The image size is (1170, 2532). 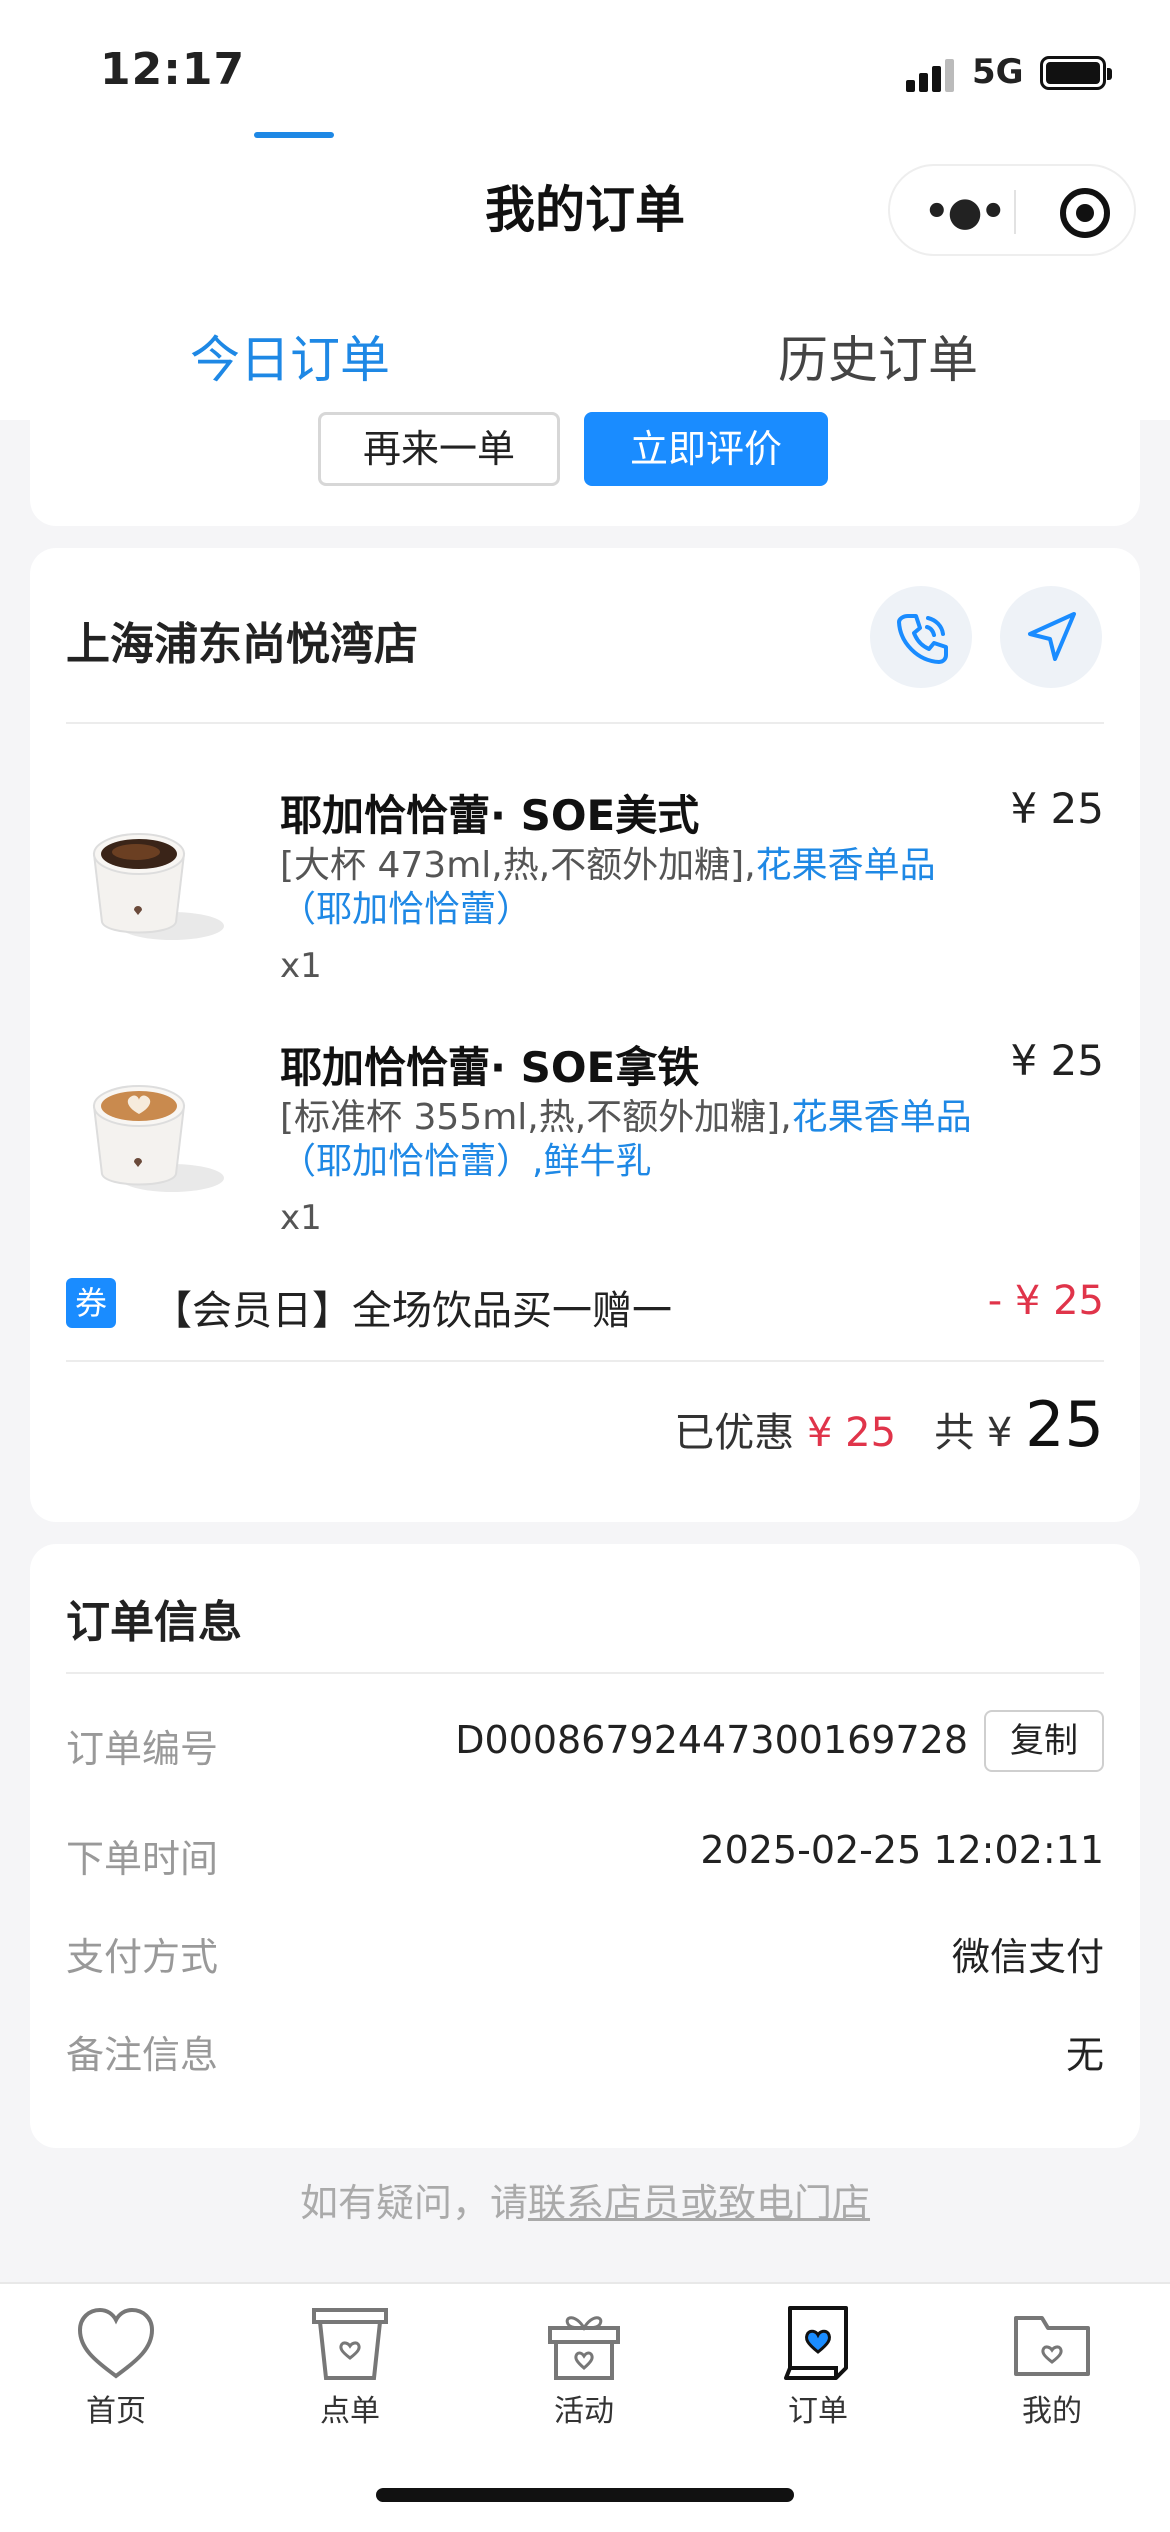 I want to click on coupon-row: 券 【会员日】全场饮品买一赠一 - ¥ 25, so click(x=585, y=1304).